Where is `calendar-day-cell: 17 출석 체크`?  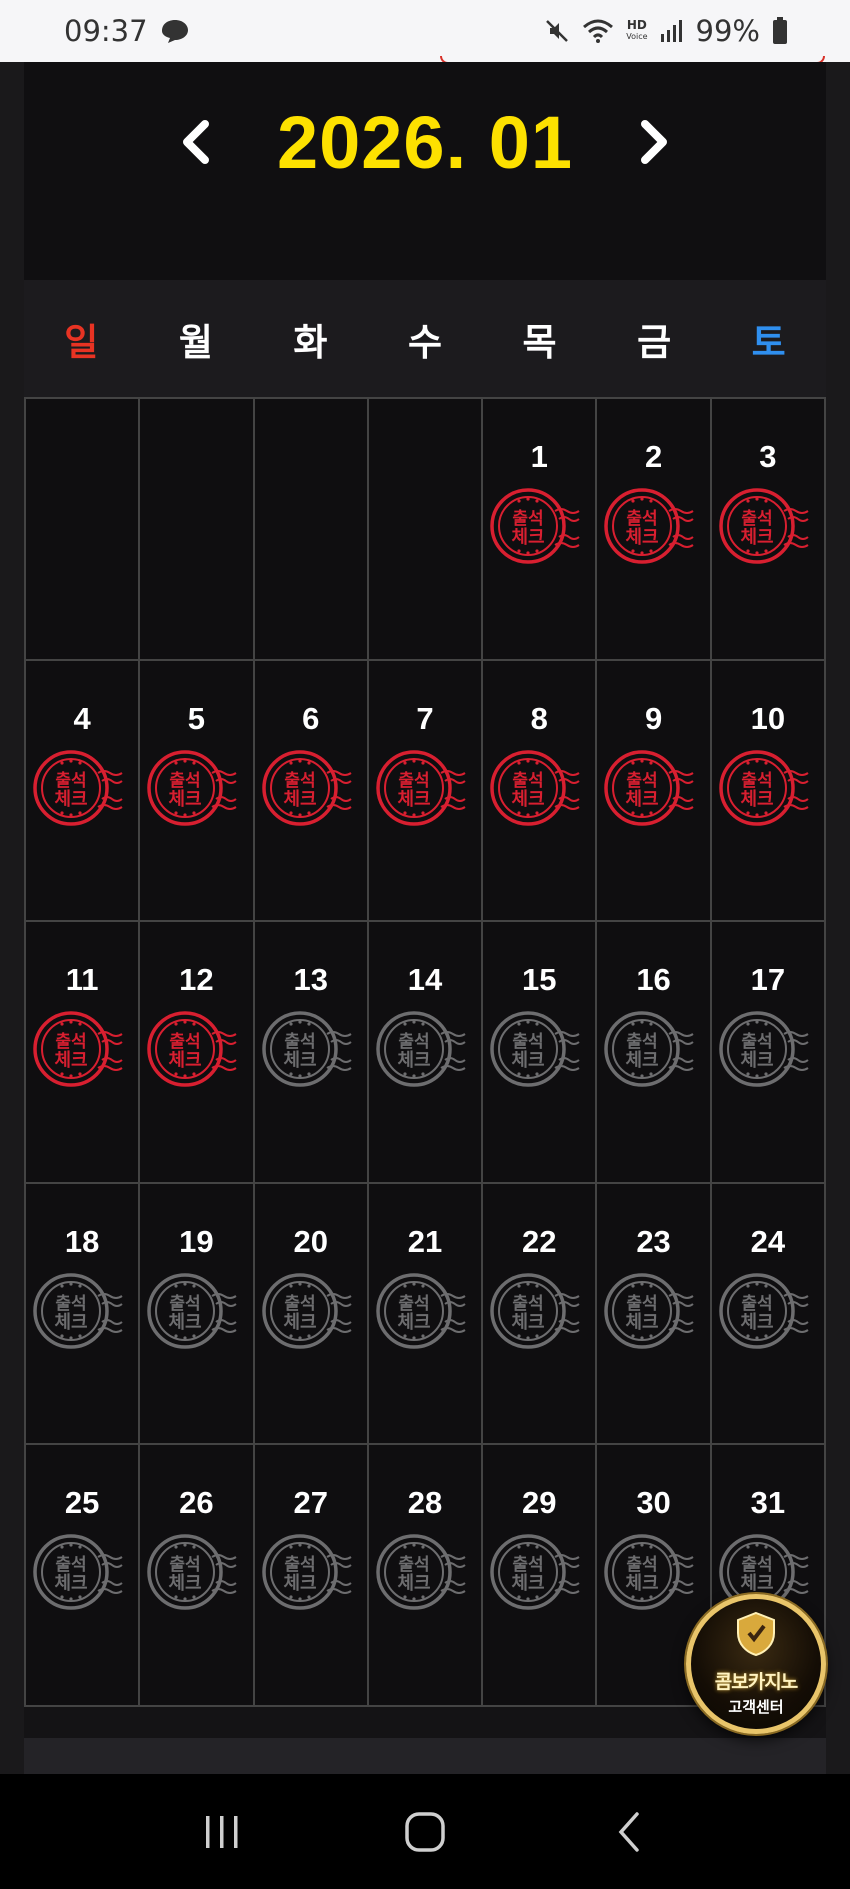 calendar-day-cell: 17 출석 체크 is located at coordinates (768, 1053).